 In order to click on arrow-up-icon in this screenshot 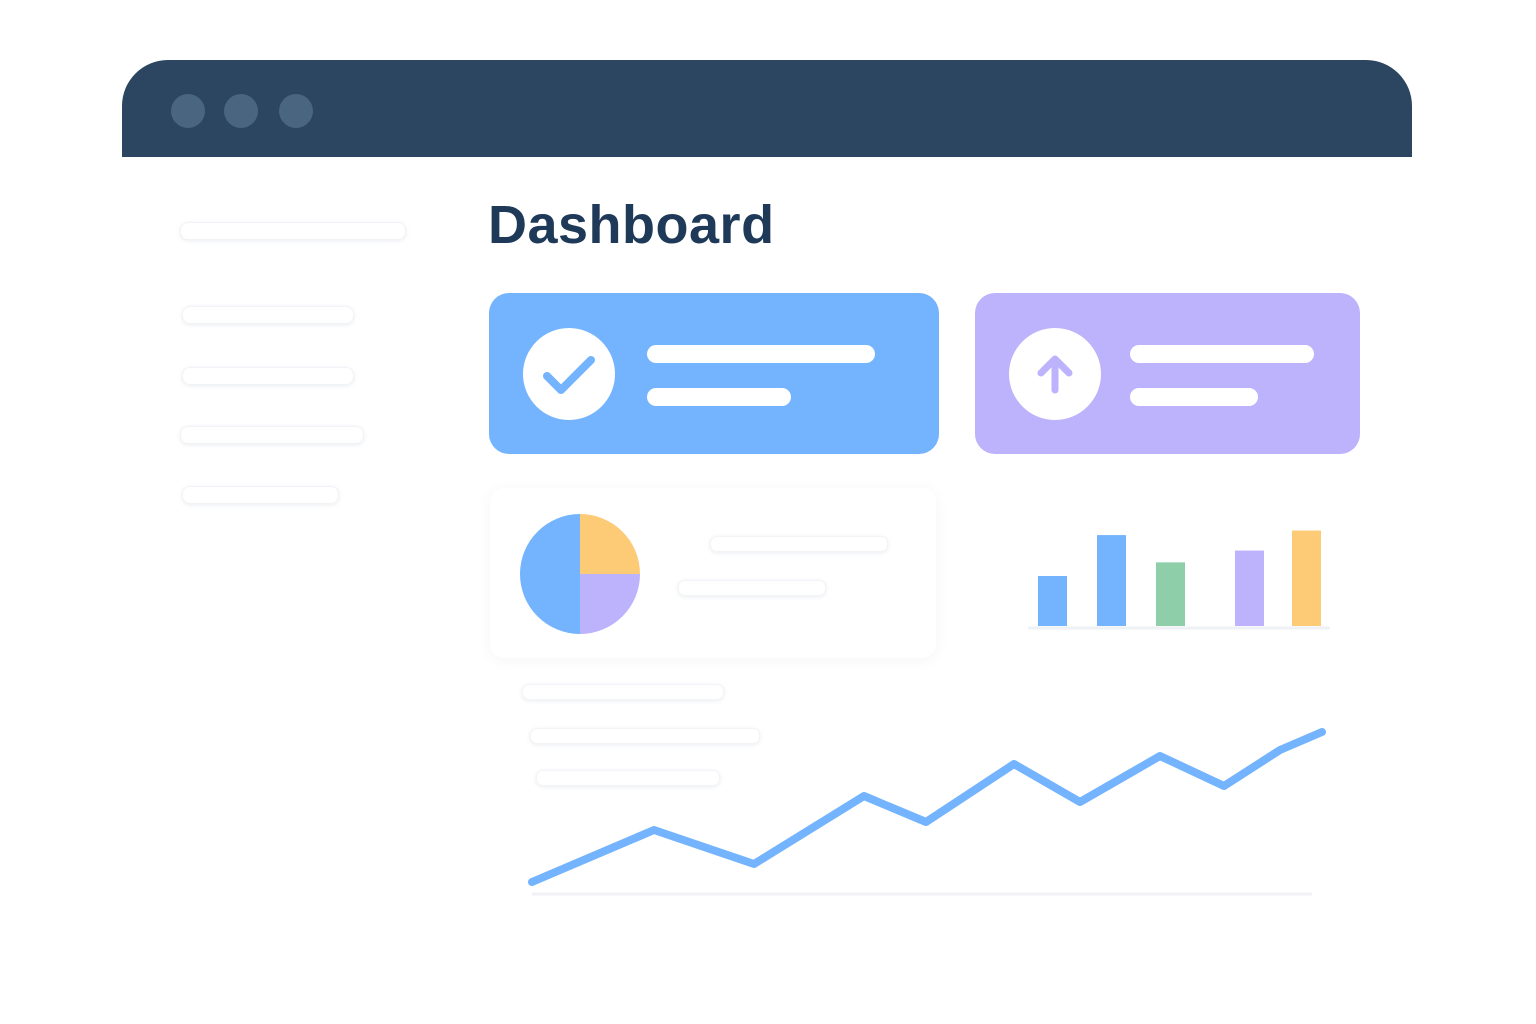, I will do `click(1055, 374)`.